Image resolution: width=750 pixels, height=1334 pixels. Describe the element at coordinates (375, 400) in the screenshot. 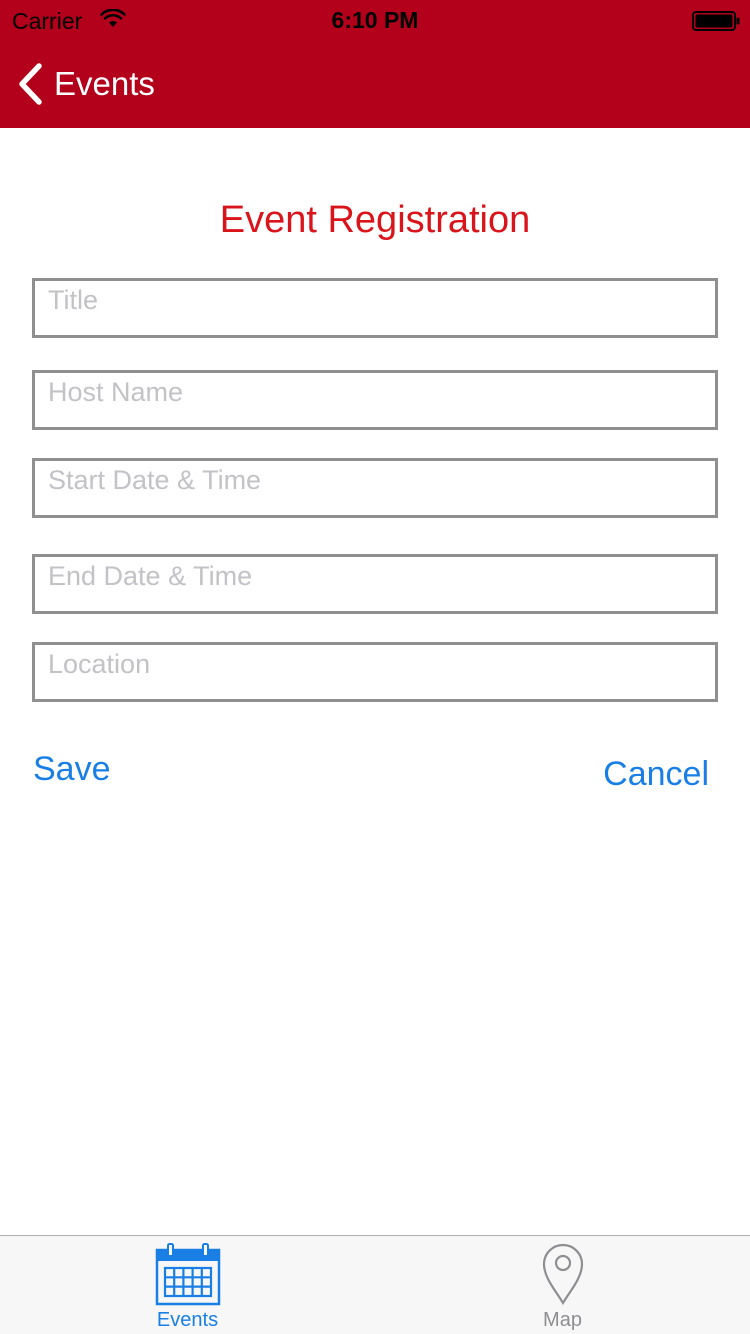

I see `host-name-input` at that location.